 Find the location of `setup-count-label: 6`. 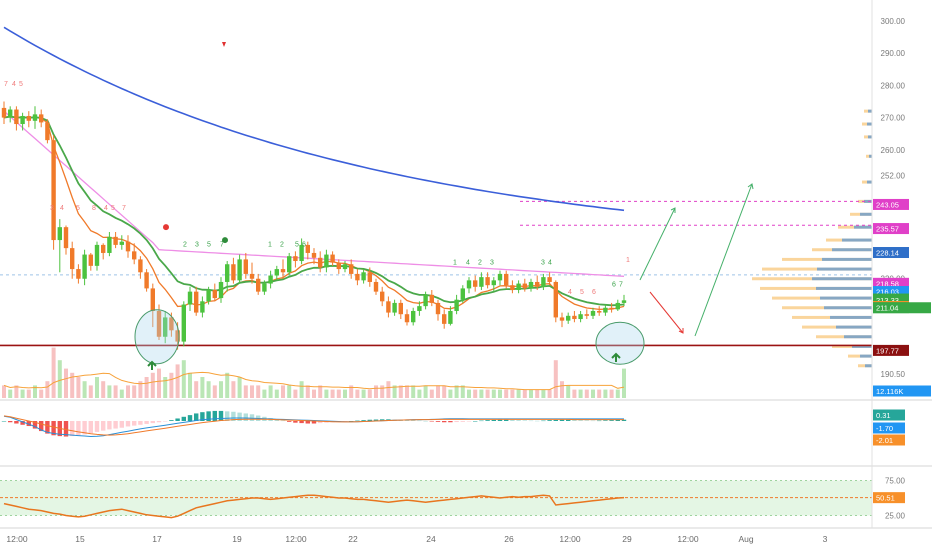

setup-count-label: 6 is located at coordinates (594, 292).